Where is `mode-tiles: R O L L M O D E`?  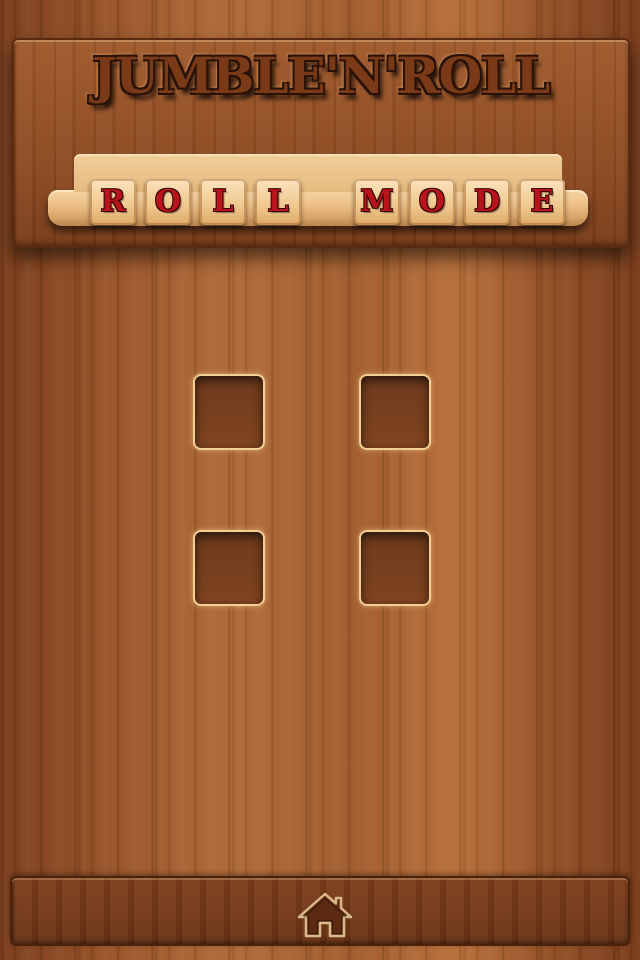
mode-tiles: R O L L M O D E is located at coordinates (327, 202).